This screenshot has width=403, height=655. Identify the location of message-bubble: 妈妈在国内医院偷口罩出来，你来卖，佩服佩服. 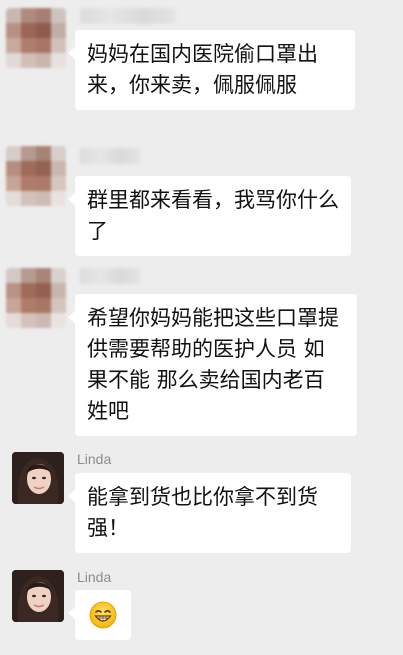
(211, 70).